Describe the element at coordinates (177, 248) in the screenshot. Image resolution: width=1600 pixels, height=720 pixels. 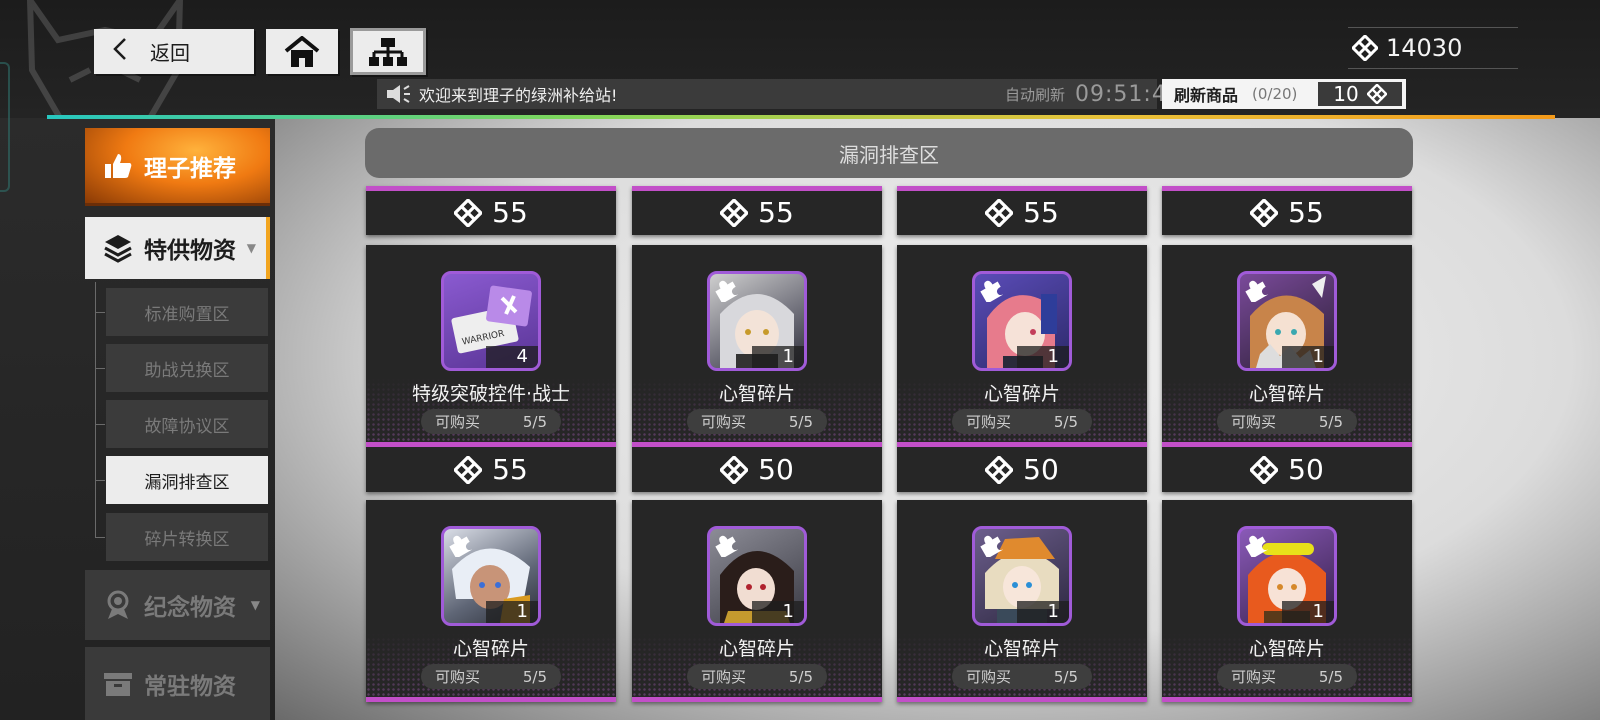
I see `menu-special-supplies: 特供物资 ▼` at that location.